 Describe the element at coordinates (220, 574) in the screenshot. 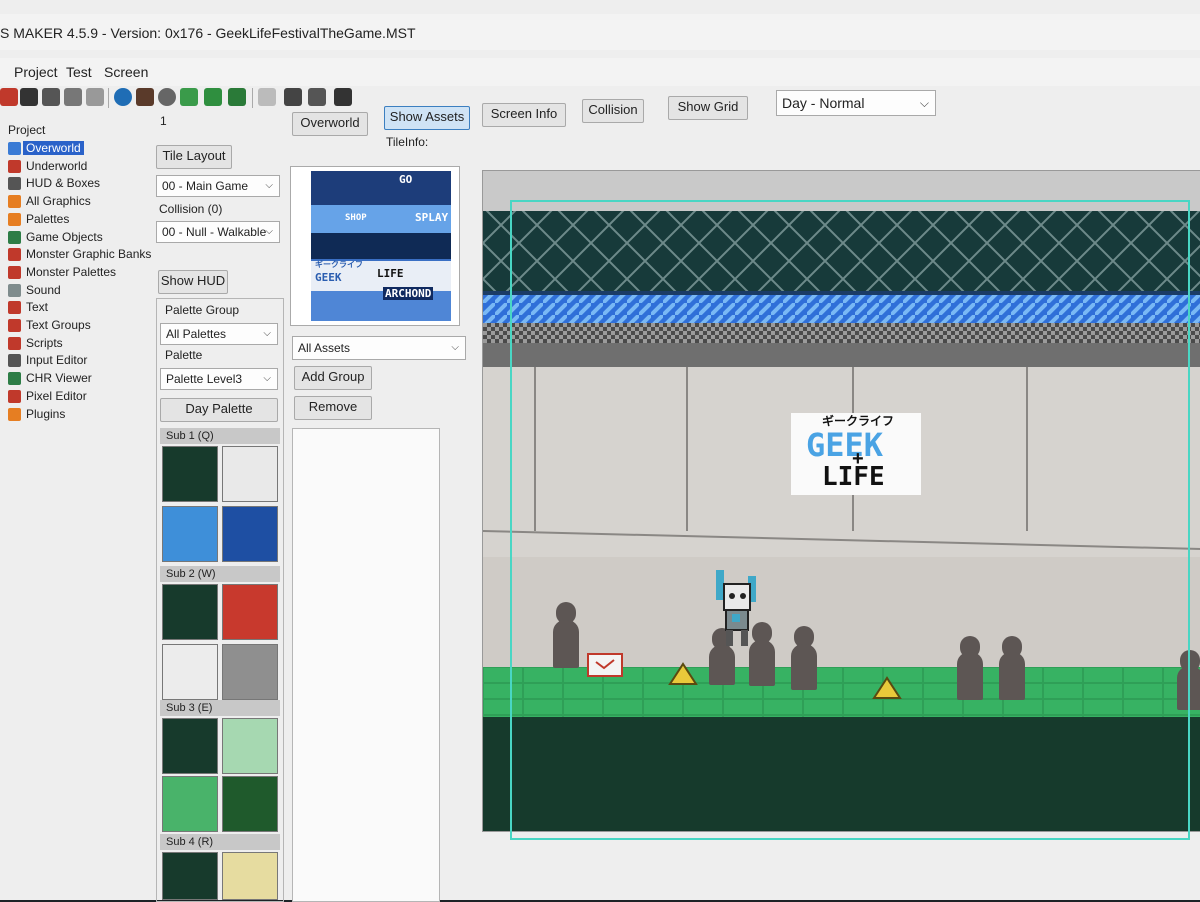

I see `sub-palette-header: Sub 2 (W)` at that location.